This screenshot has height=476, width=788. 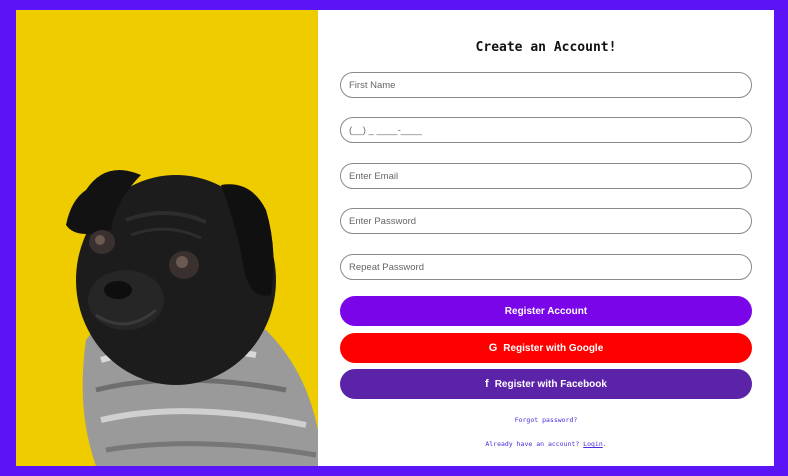 I want to click on register-google-label: Register with Google, so click(x=553, y=348).